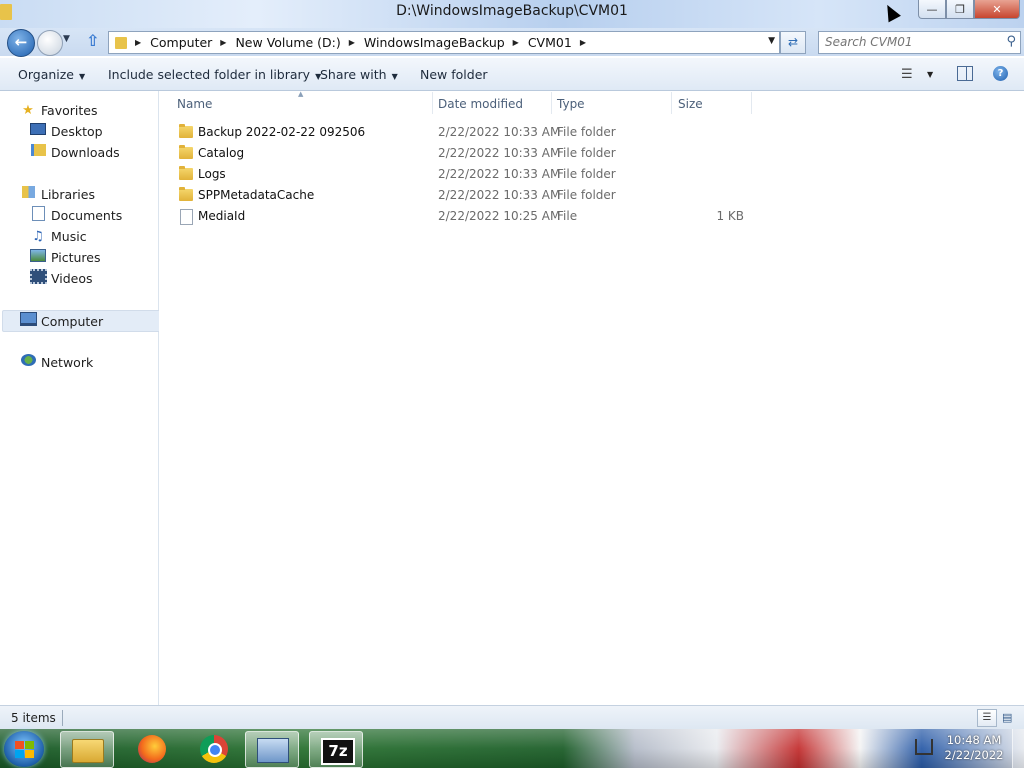  I want to click on back-button: ←, so click(21, 43).